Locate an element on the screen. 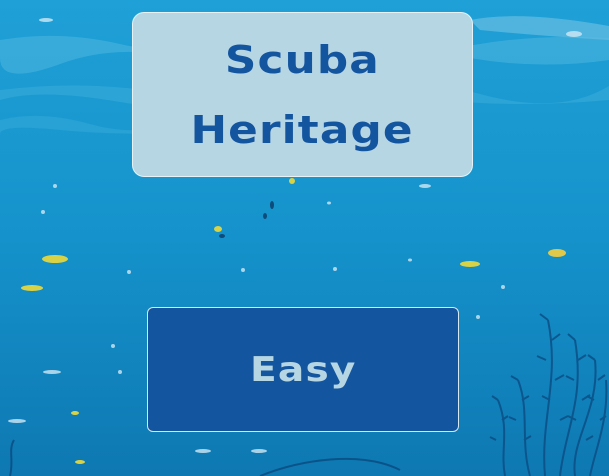 Image resolution: width=609 pixels, height=476 pixels. difficulty-button-label: Easy is located at coordinates (303, 369).